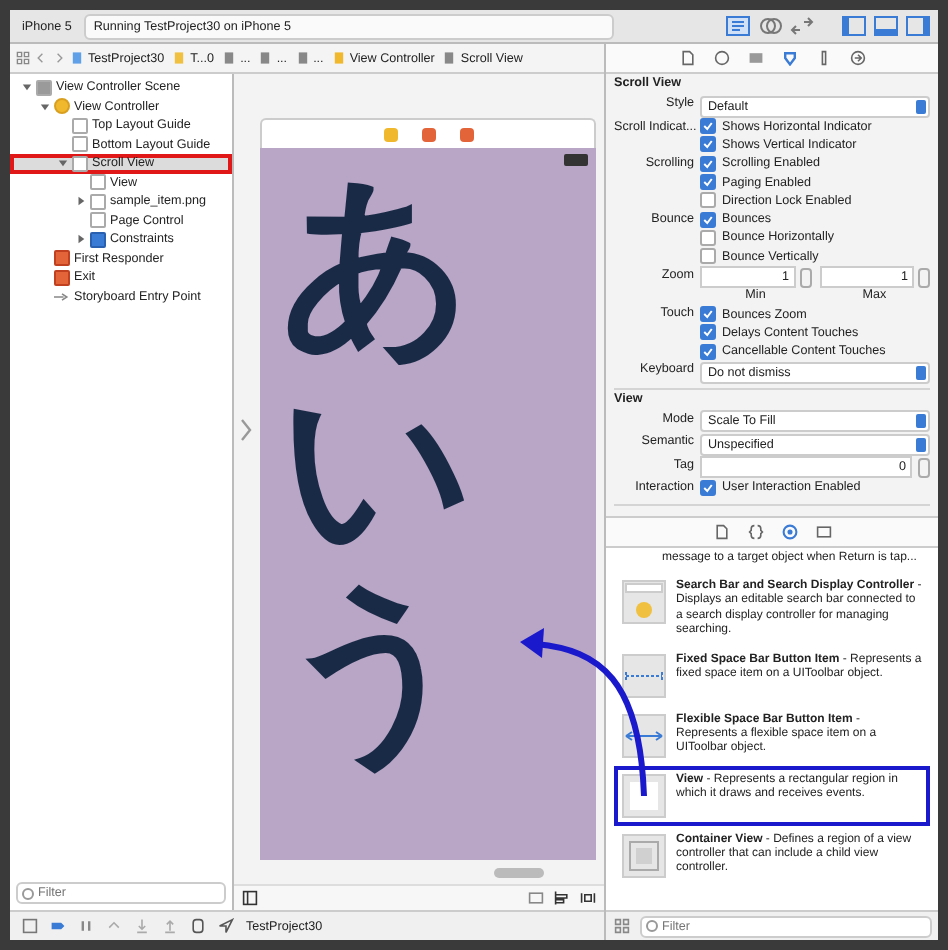  I want to click on forward-icon, so click(59, 58).